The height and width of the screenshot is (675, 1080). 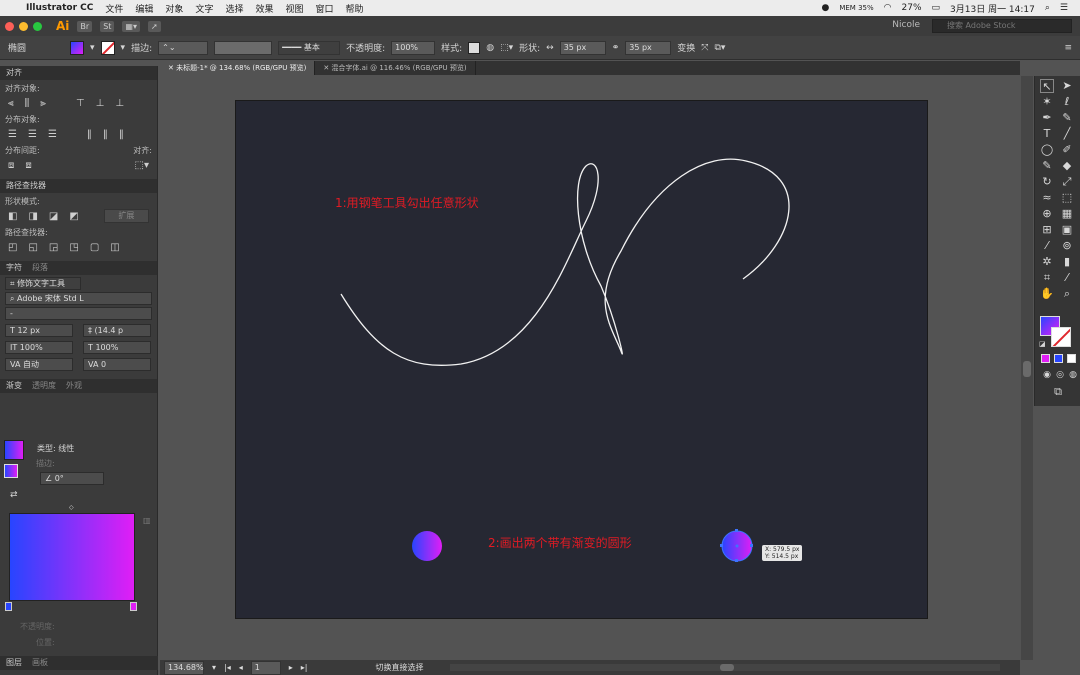 What do you see at coordinates (72, 557) in the screenshot?
I see `gradient-slider-preview` at bounding box center [72, 557].